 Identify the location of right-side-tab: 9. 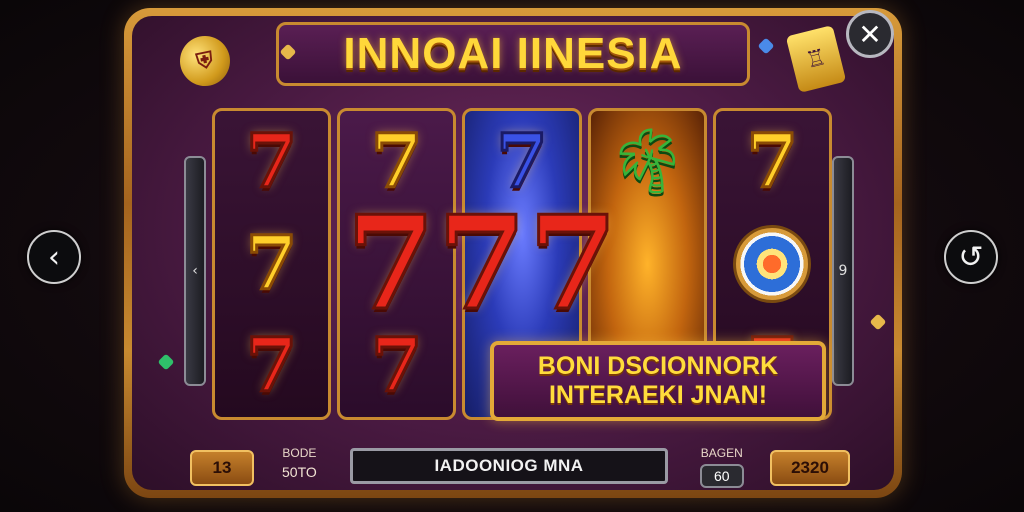
(843, 271).